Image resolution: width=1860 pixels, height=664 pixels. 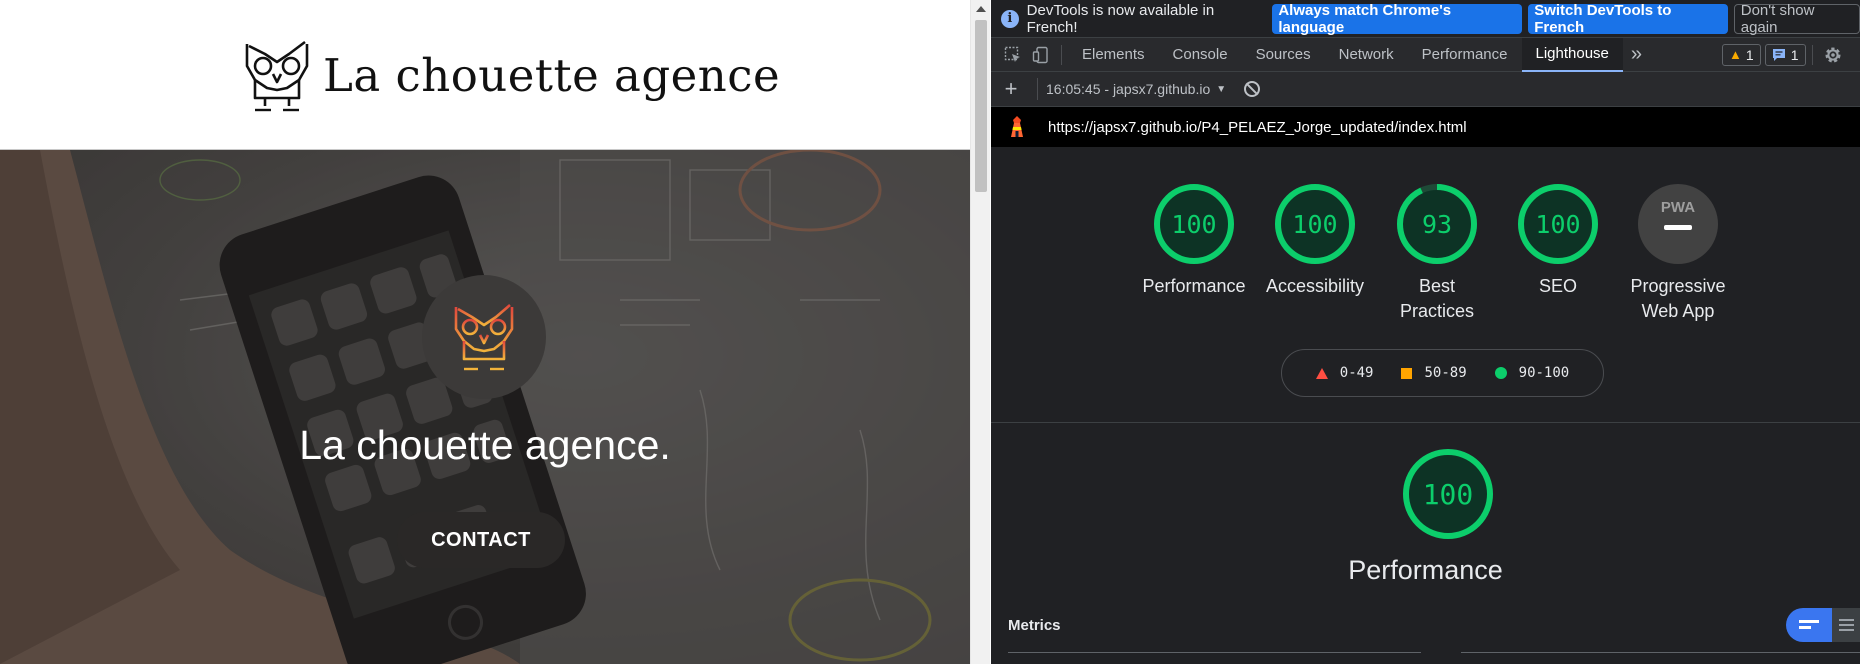 What do you see at coordinates (1034, 625) in the screenshot?
I see `metrics-heading: Metrics` at bounding box center [1034, 625].